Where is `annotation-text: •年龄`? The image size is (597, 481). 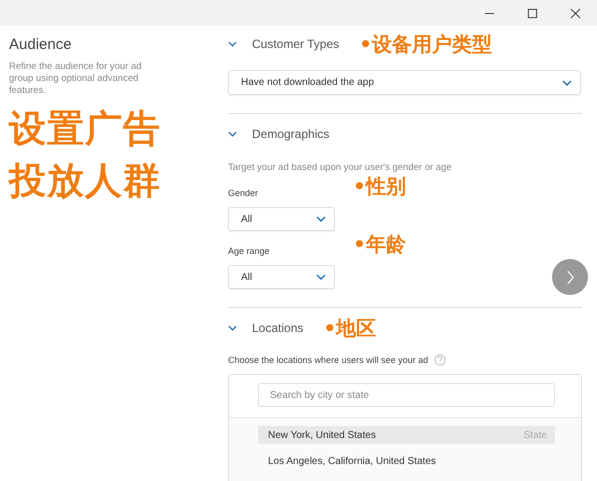 annotation-text: •年龄 is located at coordinates (379, 244).